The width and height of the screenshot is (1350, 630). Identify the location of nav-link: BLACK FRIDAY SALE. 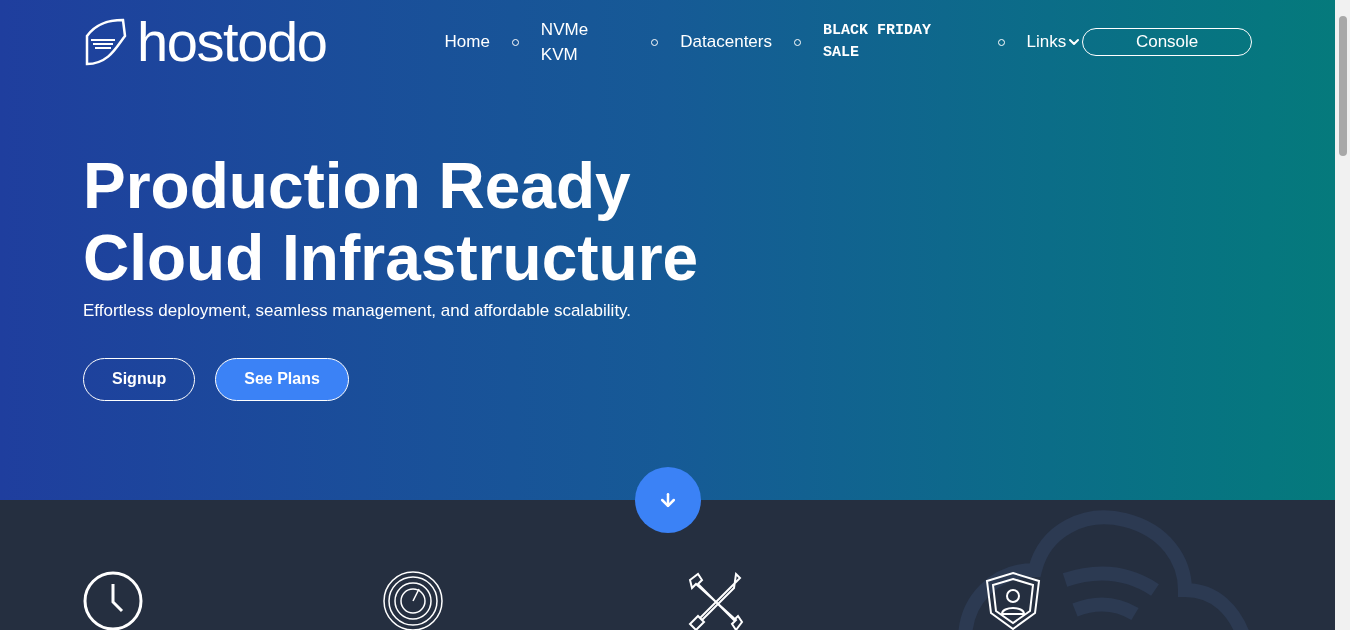
(899, 42).